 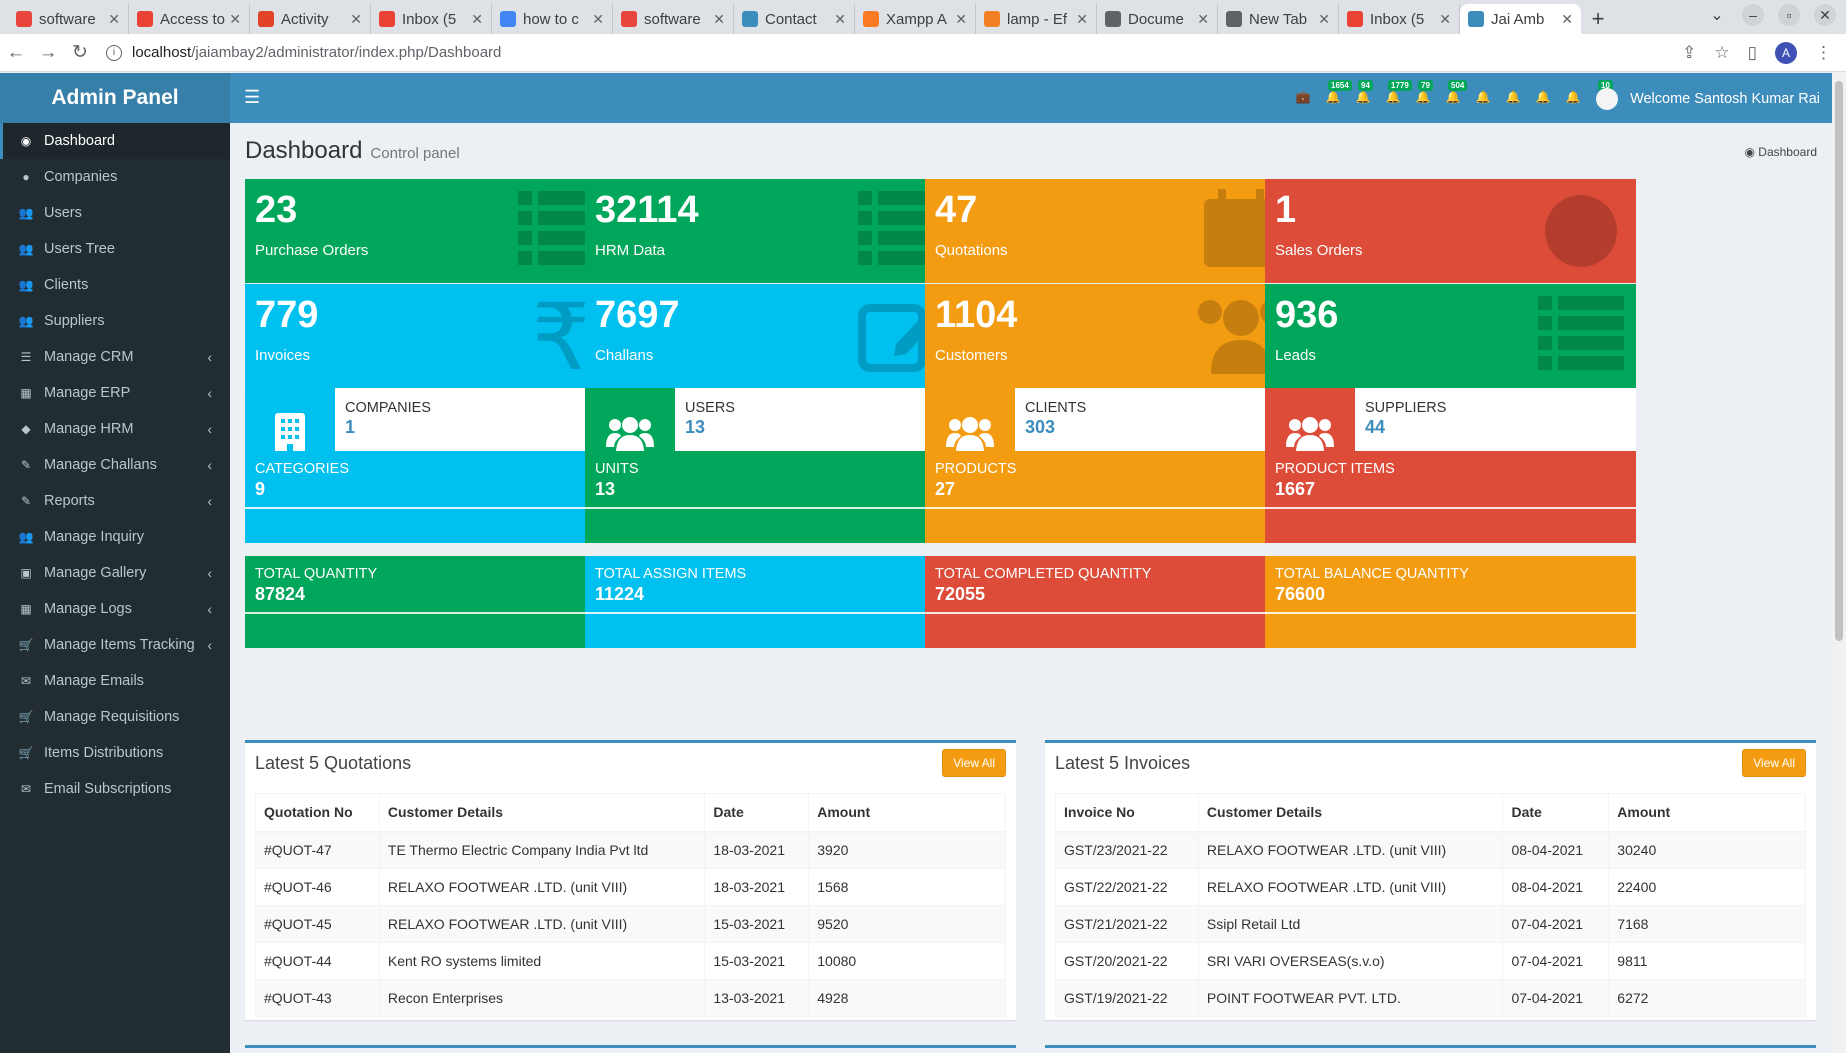 I want to click on sidebar-item-dashboard: ◉ Dashboard, so click(x=115, y=141).